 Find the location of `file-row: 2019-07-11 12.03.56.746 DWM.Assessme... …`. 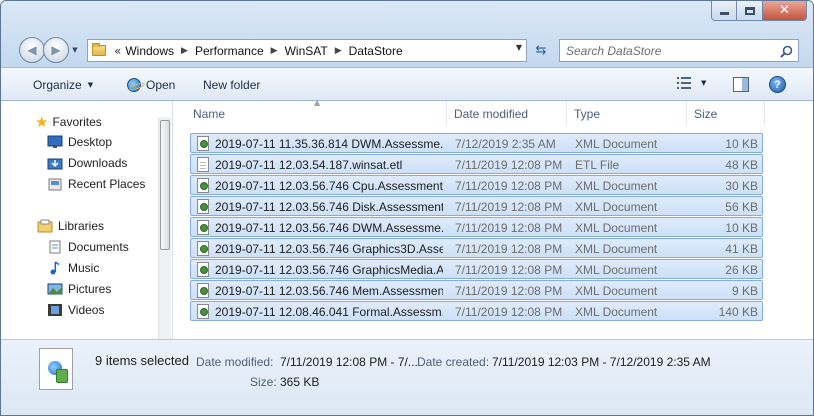

file-row: 2019-07-11 12.03.56.746 DWM.Assessme... … is located at coordinates (476, 227).